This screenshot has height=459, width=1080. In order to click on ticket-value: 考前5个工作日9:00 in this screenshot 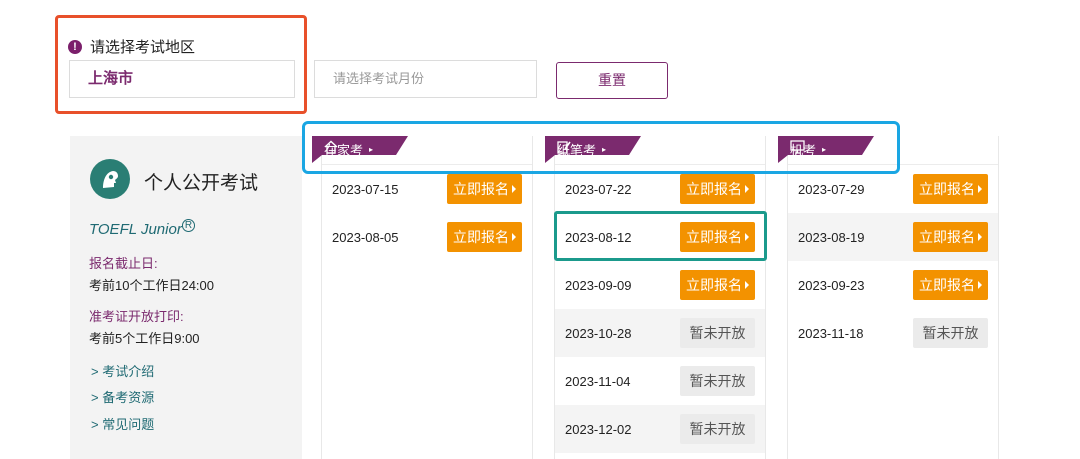, I will do `click(144, 338)`.